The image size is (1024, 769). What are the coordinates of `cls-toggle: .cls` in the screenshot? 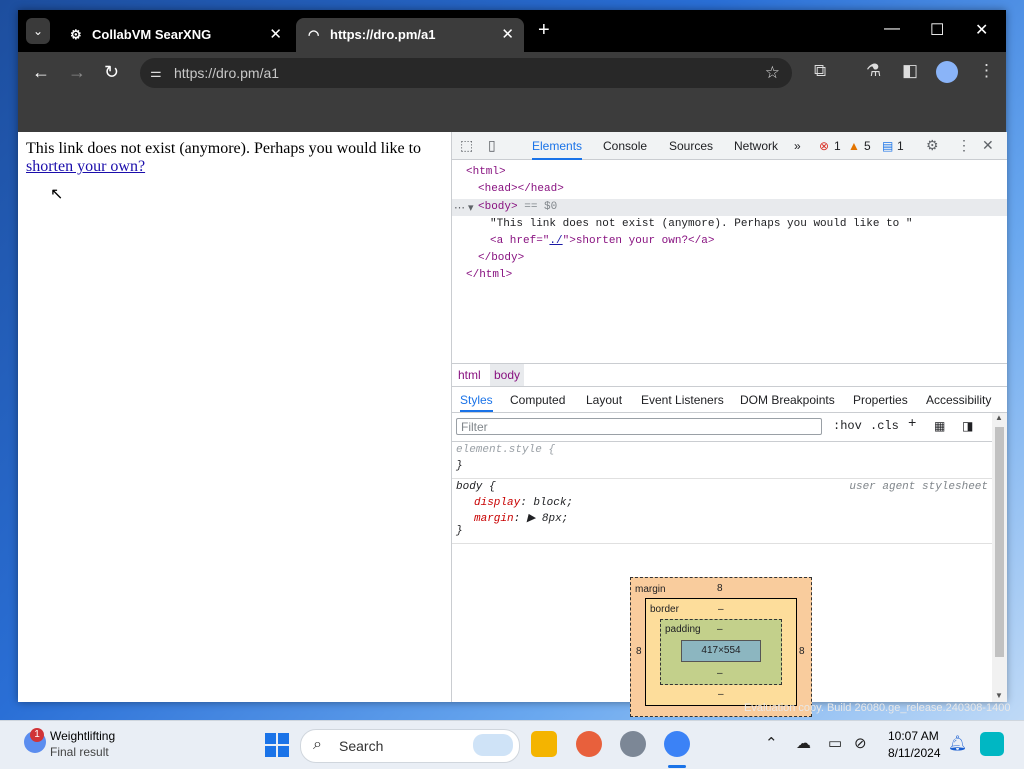 It's located at (884, 426).